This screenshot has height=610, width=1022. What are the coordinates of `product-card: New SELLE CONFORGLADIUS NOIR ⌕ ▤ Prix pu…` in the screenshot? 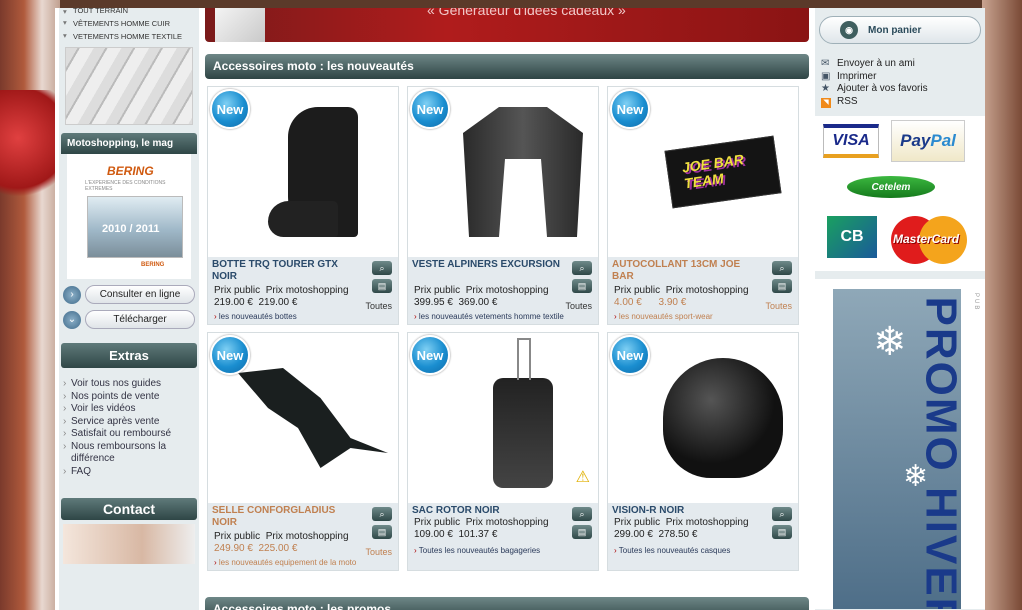 It's located at (303, 451).